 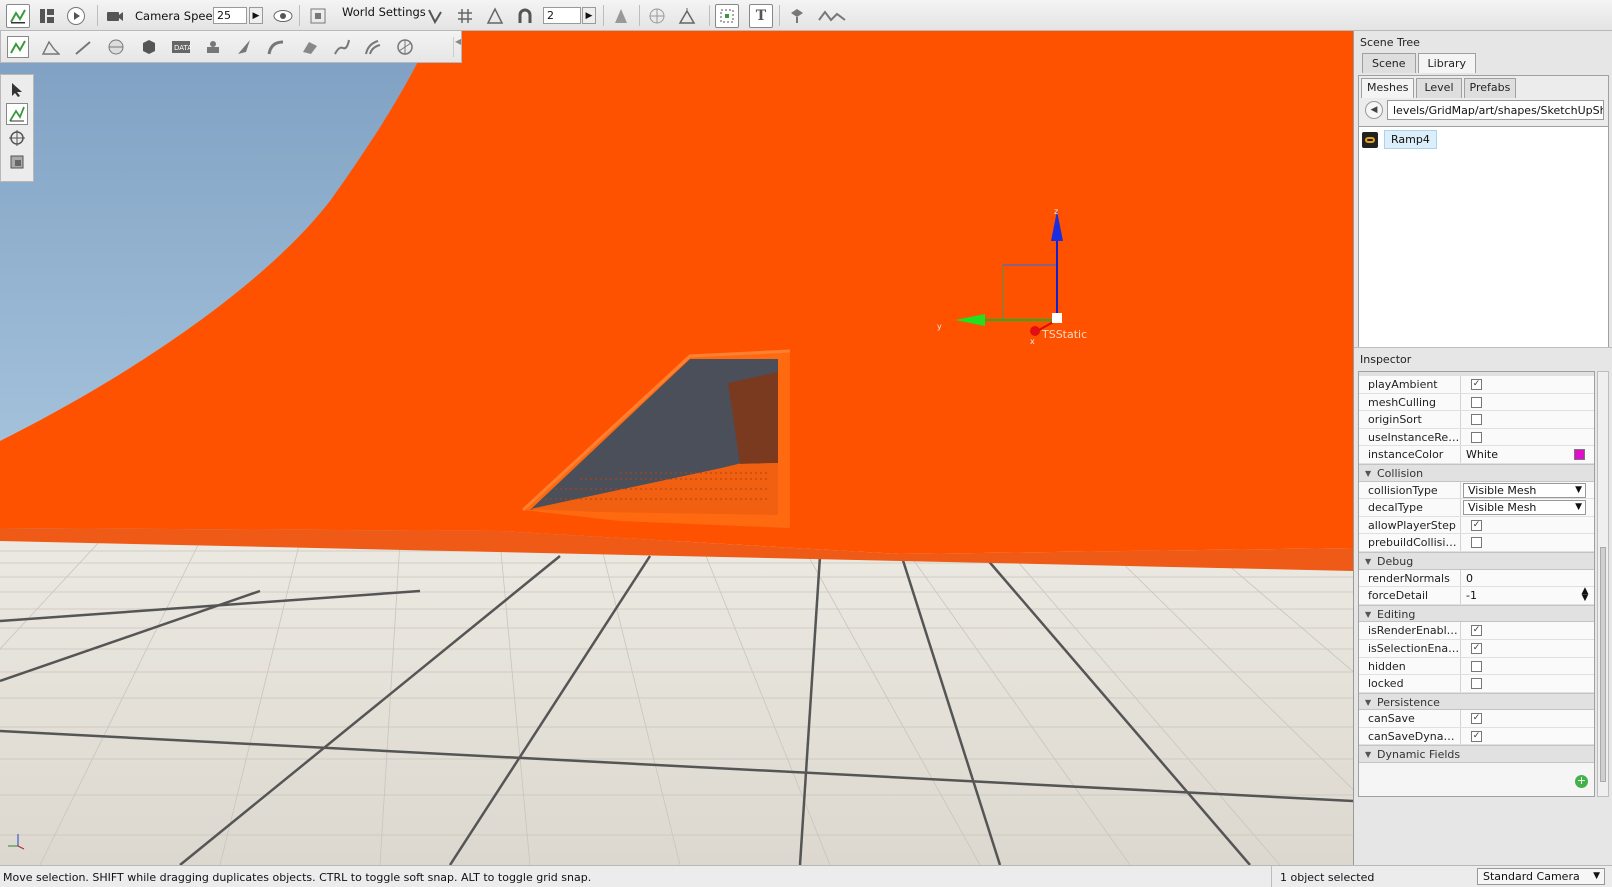 I want to click on text-labels-icon: T, so click(x=761, y=16).